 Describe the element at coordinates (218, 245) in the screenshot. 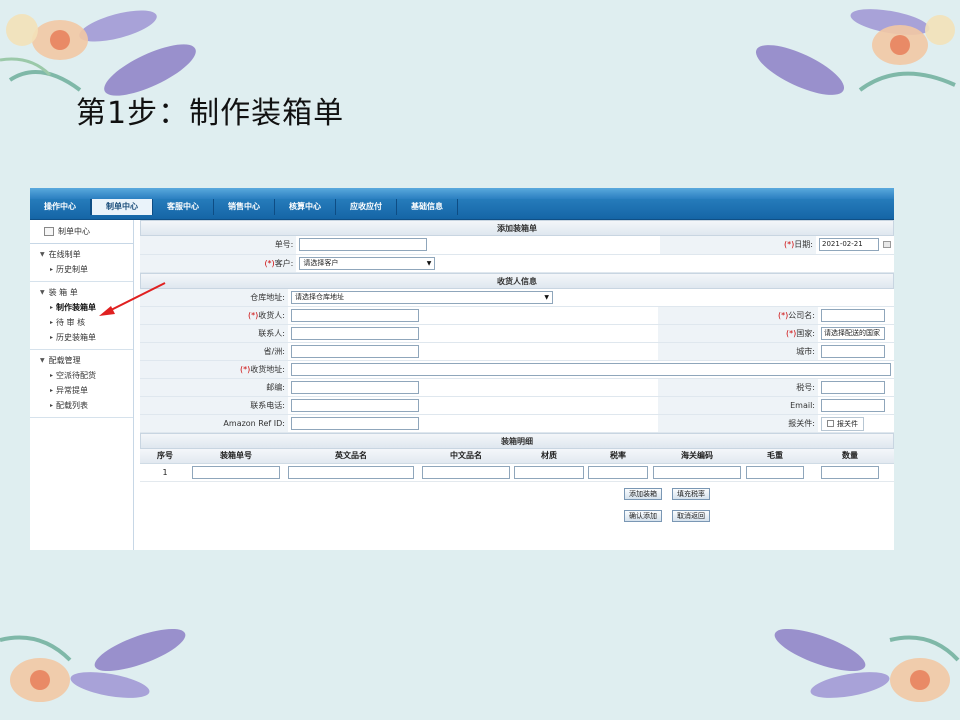

I see `order-no-label: 单号:` at that location.